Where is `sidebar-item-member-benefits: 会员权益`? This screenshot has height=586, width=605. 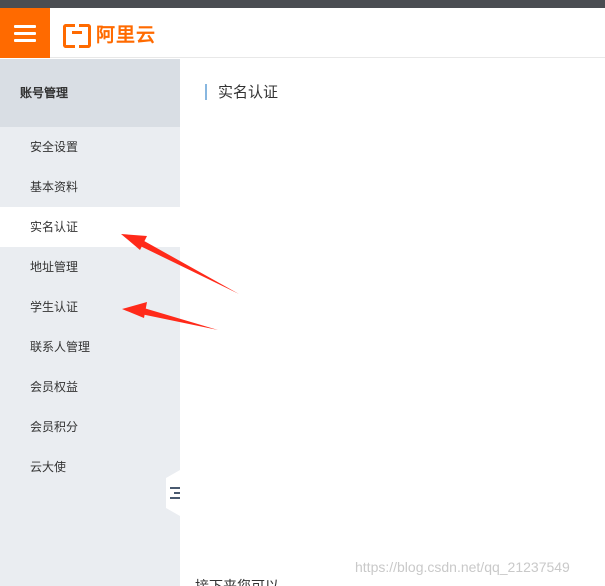 sidebar-item-member-benefits: 会员权益 is located at coordinates (90, 387).